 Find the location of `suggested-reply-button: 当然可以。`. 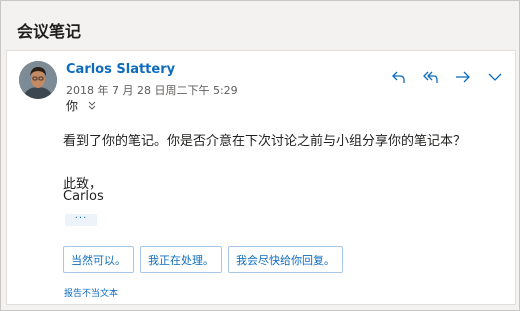

suggested-reply-button: 当然可以。 is located at coordinates (98, 259).